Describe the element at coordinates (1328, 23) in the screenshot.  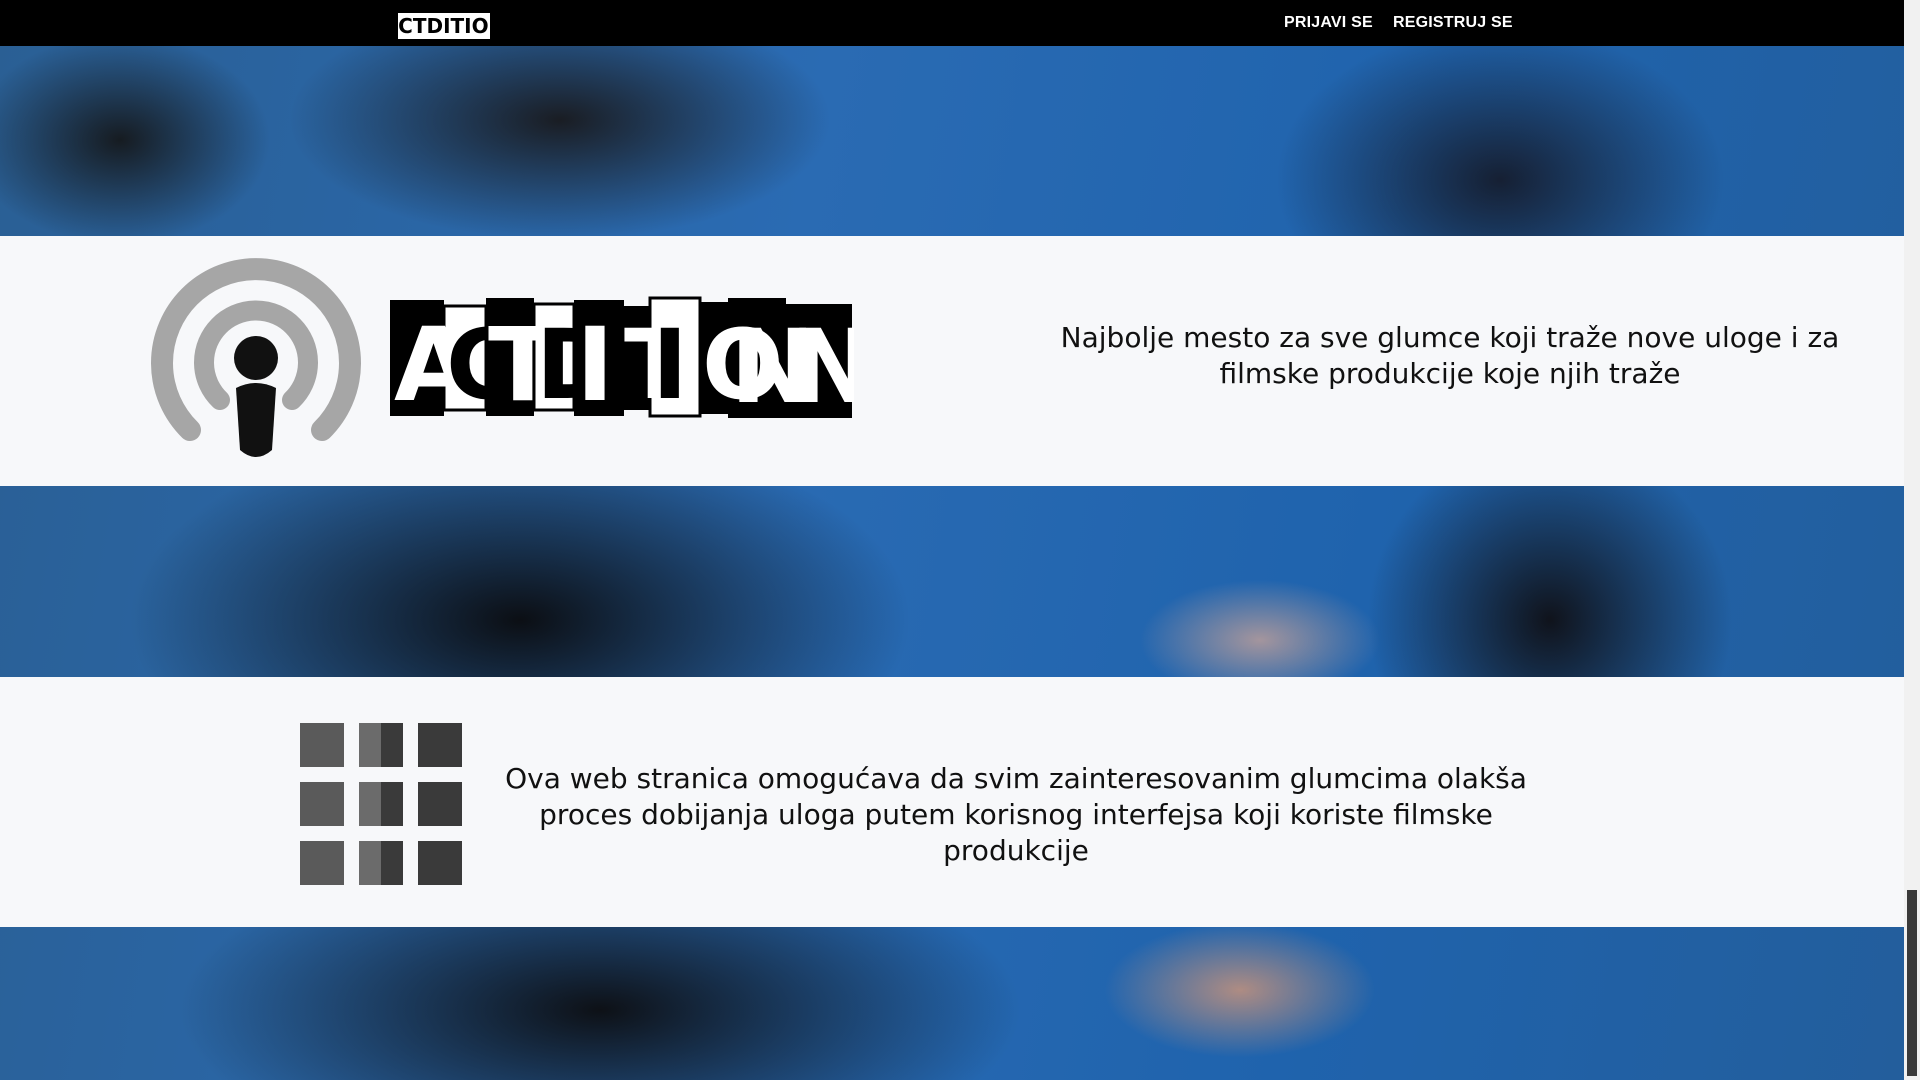
I see `login-link: PRIJAVI SE` at that location.